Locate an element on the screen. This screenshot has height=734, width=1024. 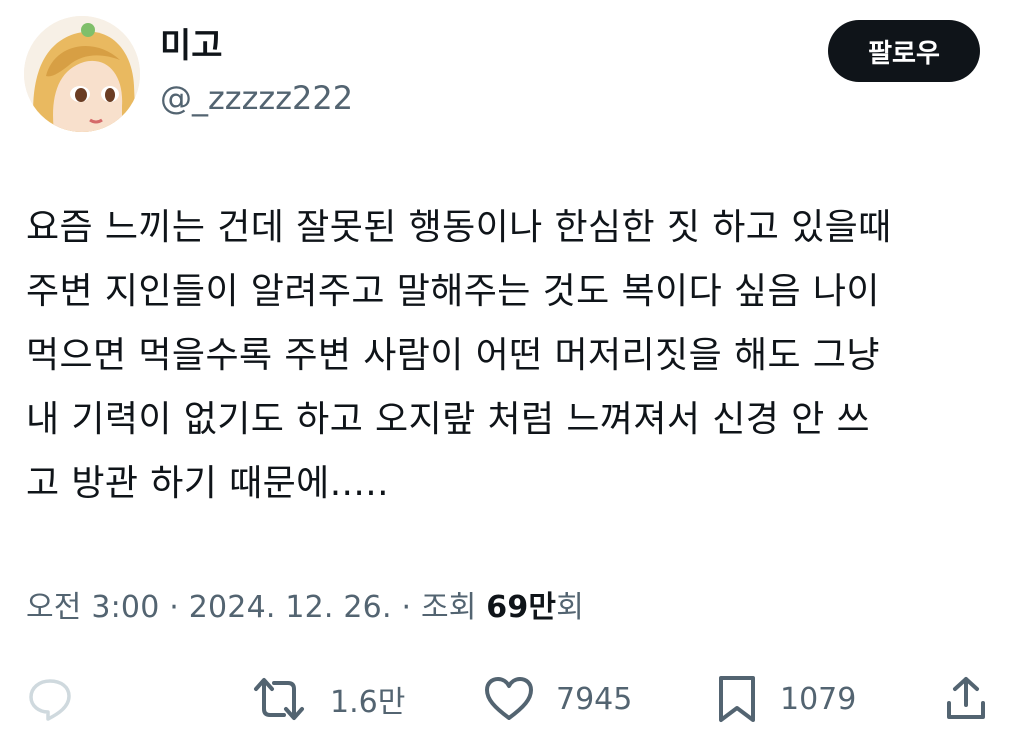
tweet-line: 요즘 느끼는 건데 잘못된 행동이나 한심한 짓 하고 있을때 is located at coordinates (459, 227).